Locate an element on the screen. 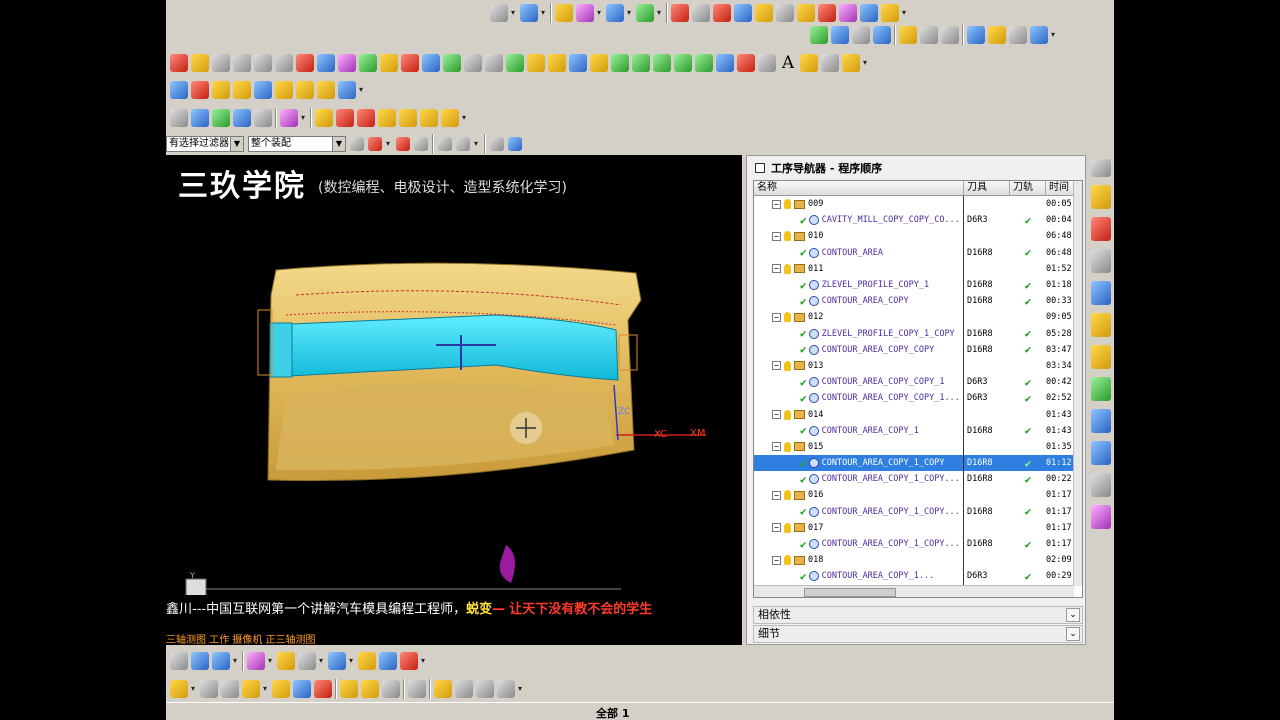 The image size is (1280, 720). pointer-icon is located at coordinates (289, 118).